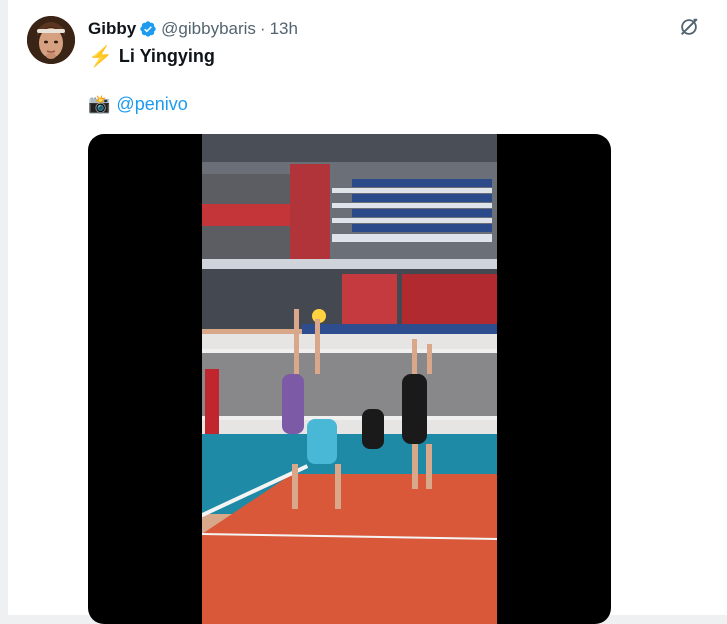 This screenshot has width=727, height=624. I want to click on tweet-header: Gibby @gibbybaris · 13h, so click(193, 29).